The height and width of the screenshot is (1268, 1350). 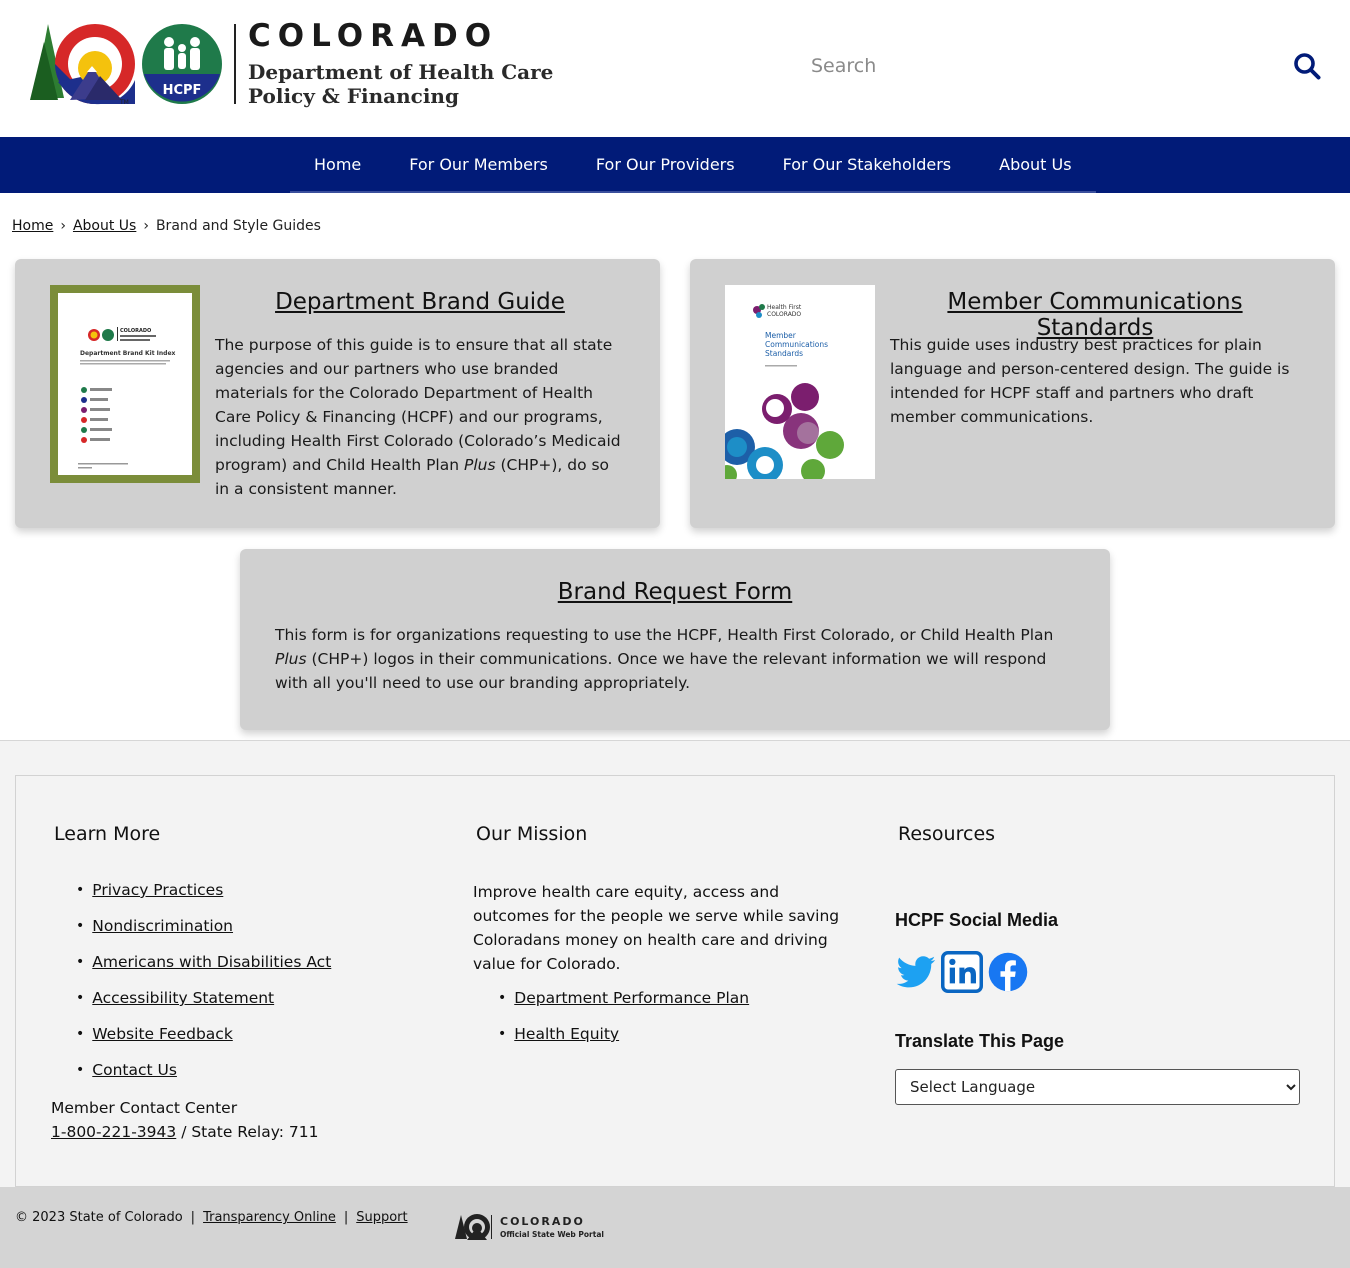 I want to click on logo-divider, so click(x=235, y=64).